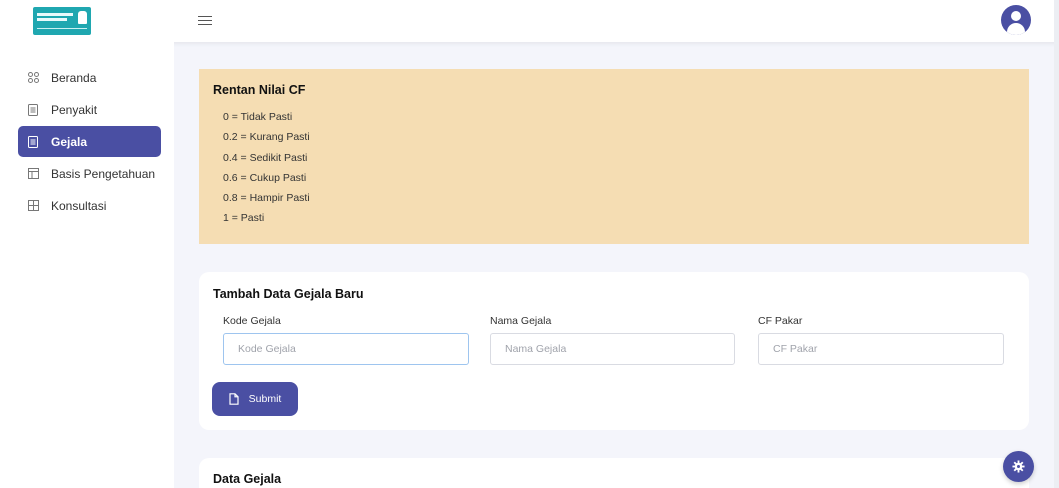 The image size is (1059, 488). Describe the element at coordinates (74, 77) in the screenshot. I see `sidebar-item-label: Beranda` at that location.